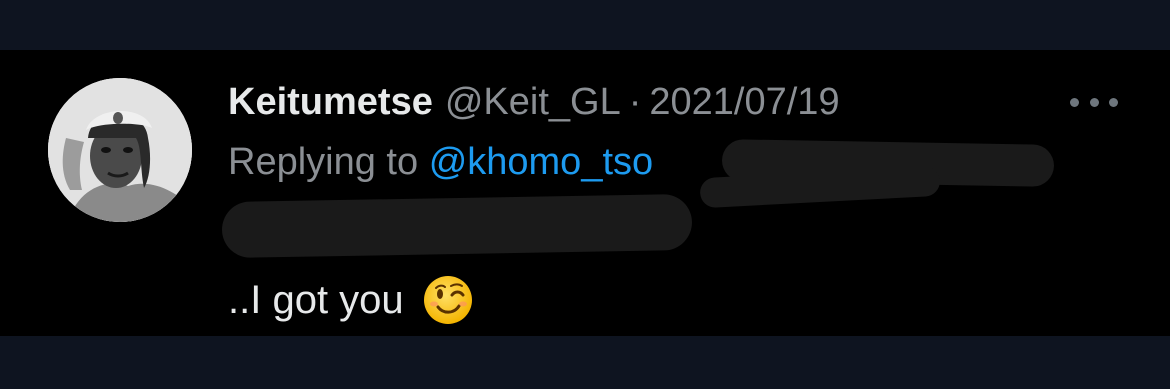 The height and width of the screenshot is (389, 1170). I want to click on avatar-photo, so click(120, 150).